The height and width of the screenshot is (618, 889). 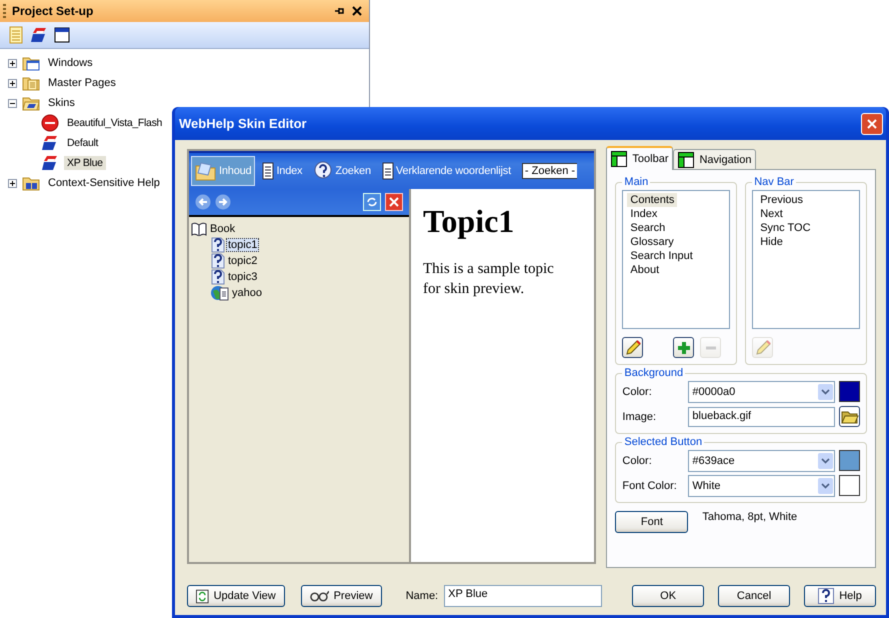 I want to click on color-dropdown: White, so click(x=761, y=485).